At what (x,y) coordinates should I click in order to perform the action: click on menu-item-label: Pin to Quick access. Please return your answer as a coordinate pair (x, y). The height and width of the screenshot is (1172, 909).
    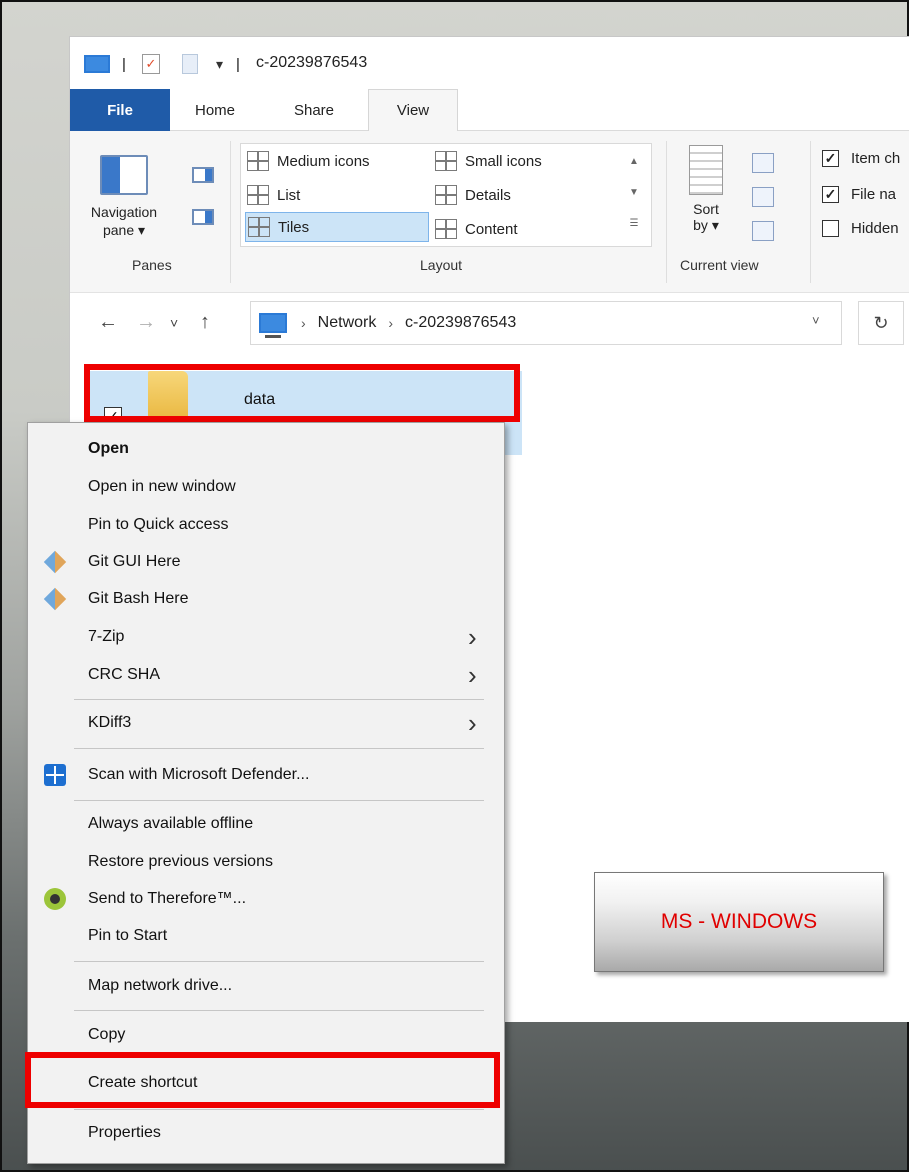
    Looking at the image, I should click on (158, 524).